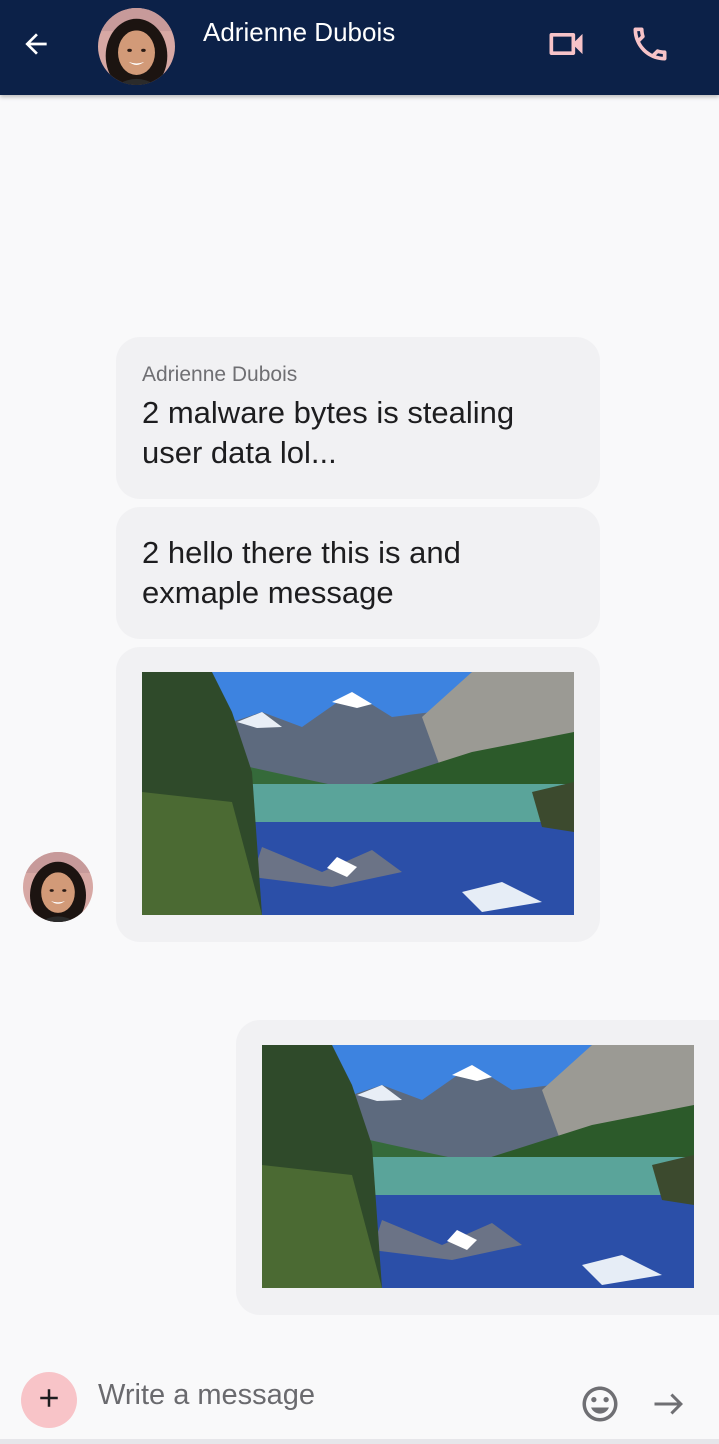 The width and height of the screenshot is (719, 1444). I want to click on phone-icon, so click(650, 46).